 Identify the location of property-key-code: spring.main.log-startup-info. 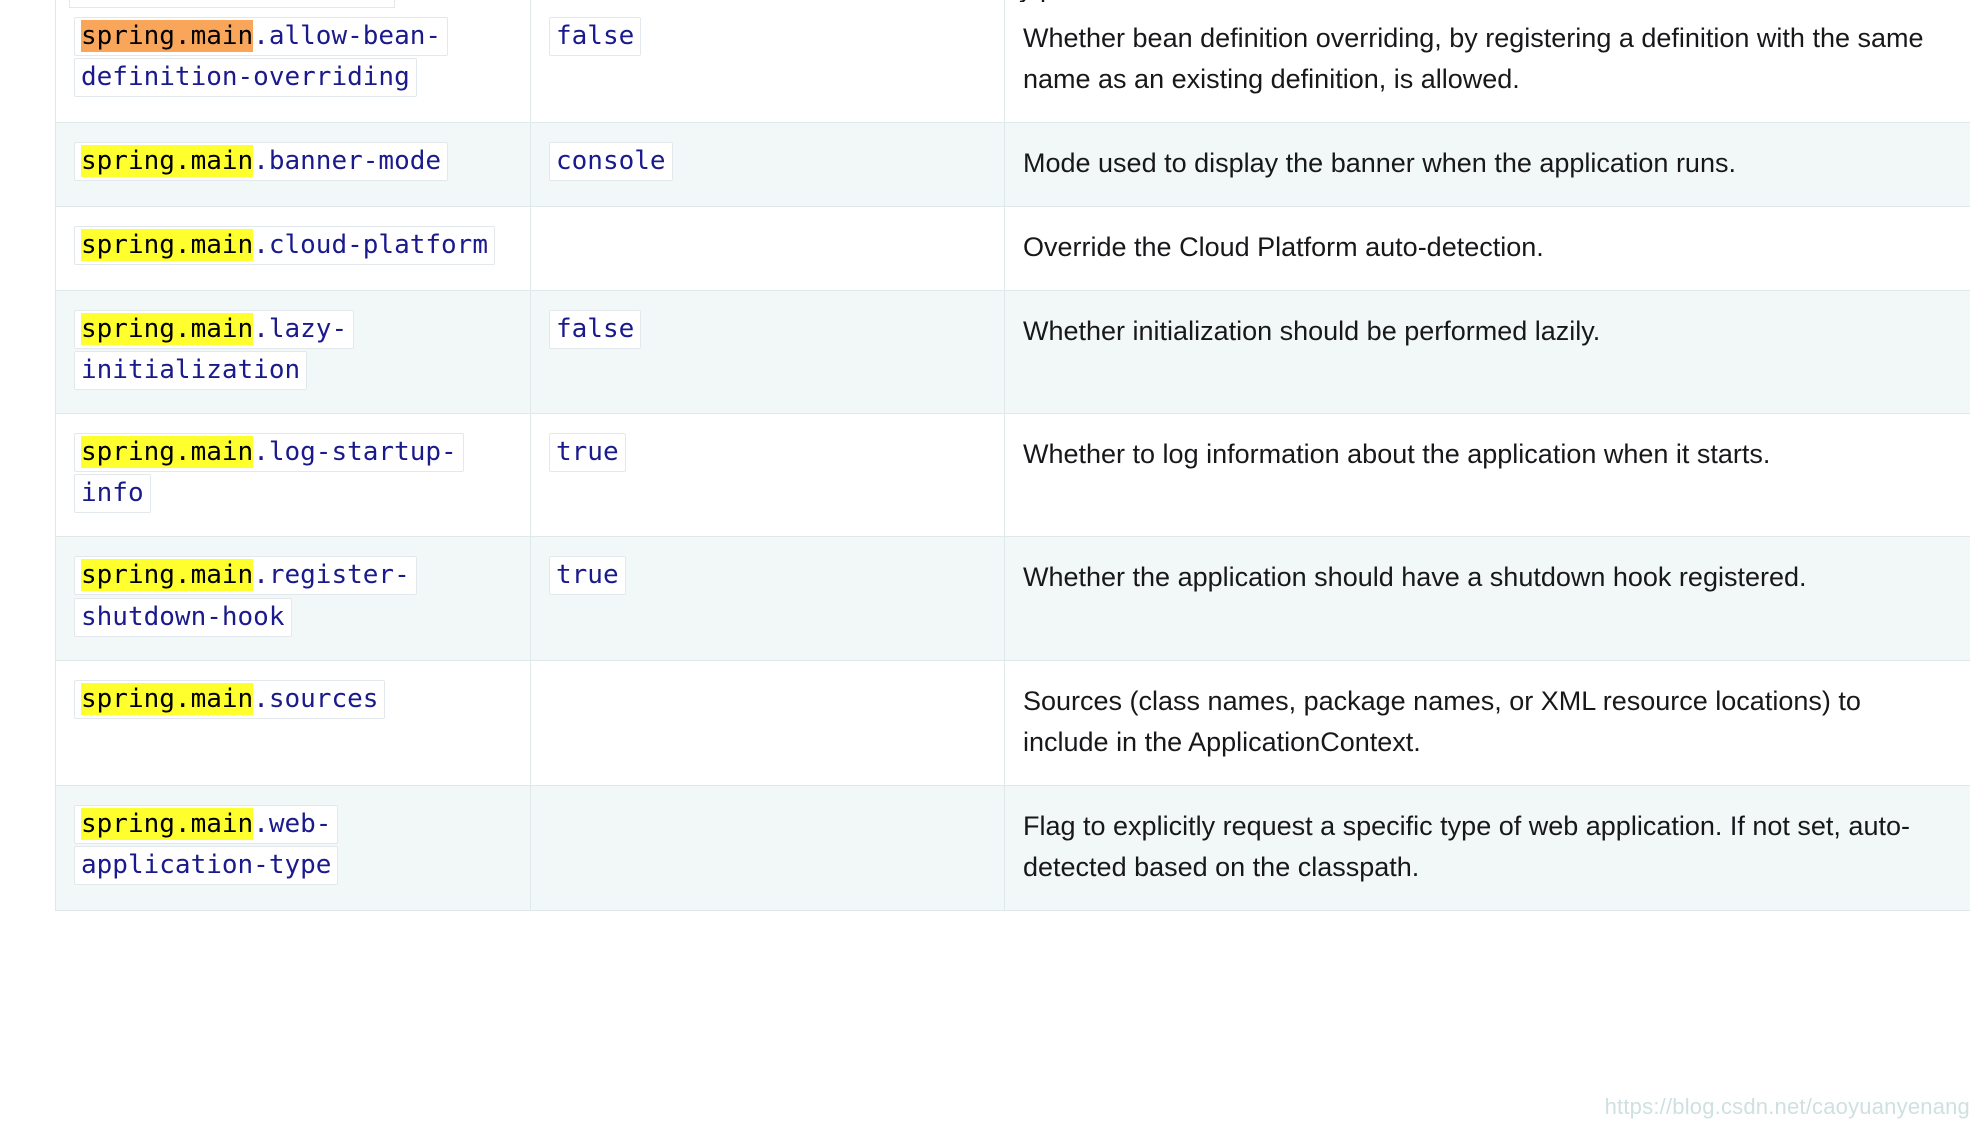
(269, 473).